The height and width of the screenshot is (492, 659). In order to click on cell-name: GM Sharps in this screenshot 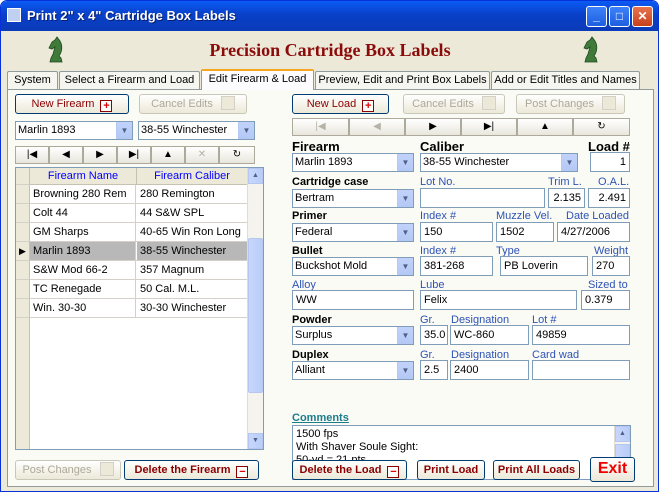, I will do `click(83, 232)`.